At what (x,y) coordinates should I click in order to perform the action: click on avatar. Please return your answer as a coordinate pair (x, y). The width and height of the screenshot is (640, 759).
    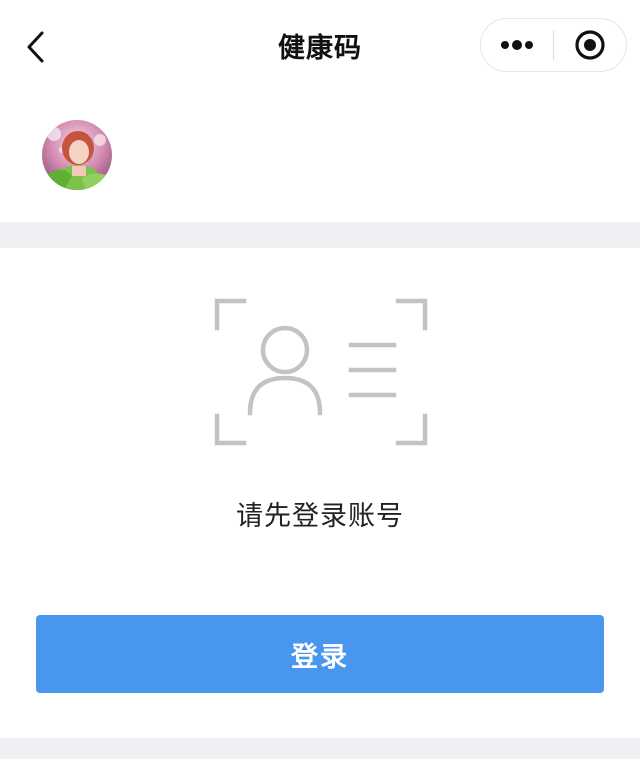
    Looking at the image, I should click on (77, 155).